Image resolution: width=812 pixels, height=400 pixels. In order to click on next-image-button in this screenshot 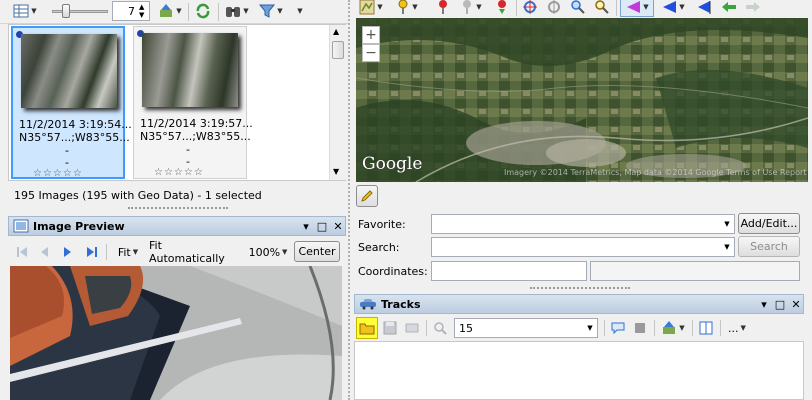, I will do `click(68, 252)`.